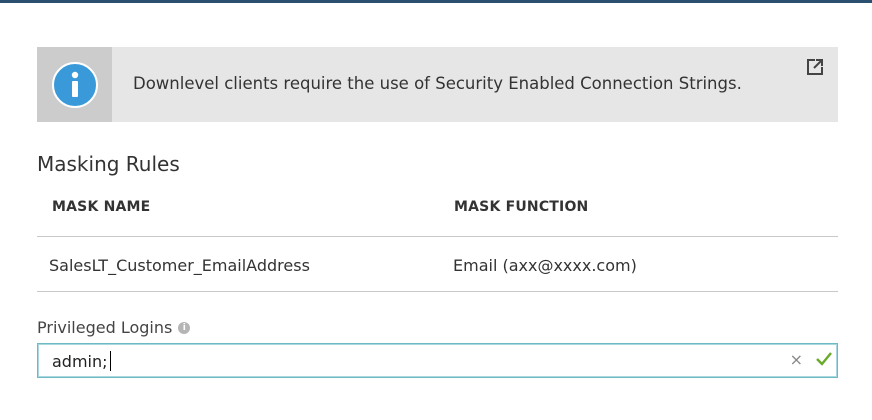 Image resolution: width=872 pixels, height=420 pixels. Describe the element at coordinates (108, 164) in the screenshot. I see `masking-rules-title: Masking Rules` at that location.